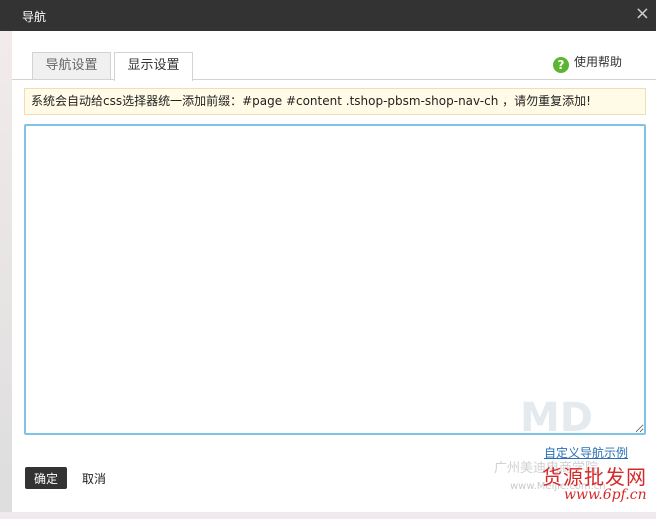 This screenshot has height=519, width=656. Describe the element at coordinates (560, 65) in the screenshot. I see `help-circle-icon: ?` at that location.